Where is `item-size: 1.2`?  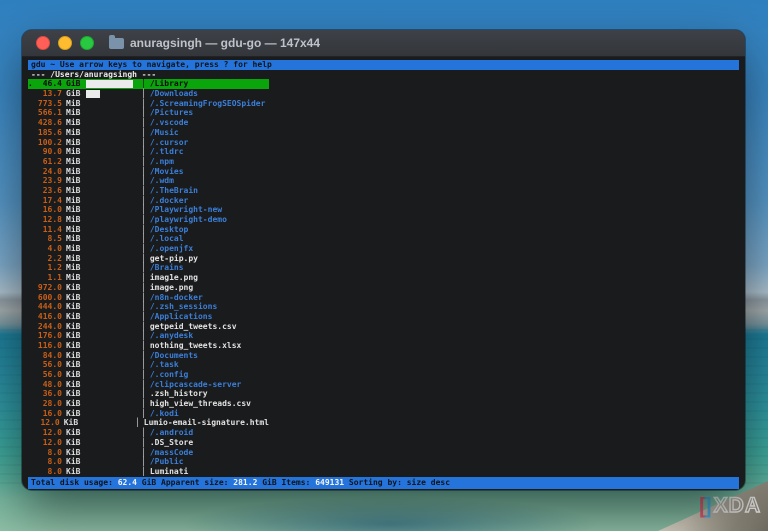 item-size: 1.2 is located at coordinates (54, 268).